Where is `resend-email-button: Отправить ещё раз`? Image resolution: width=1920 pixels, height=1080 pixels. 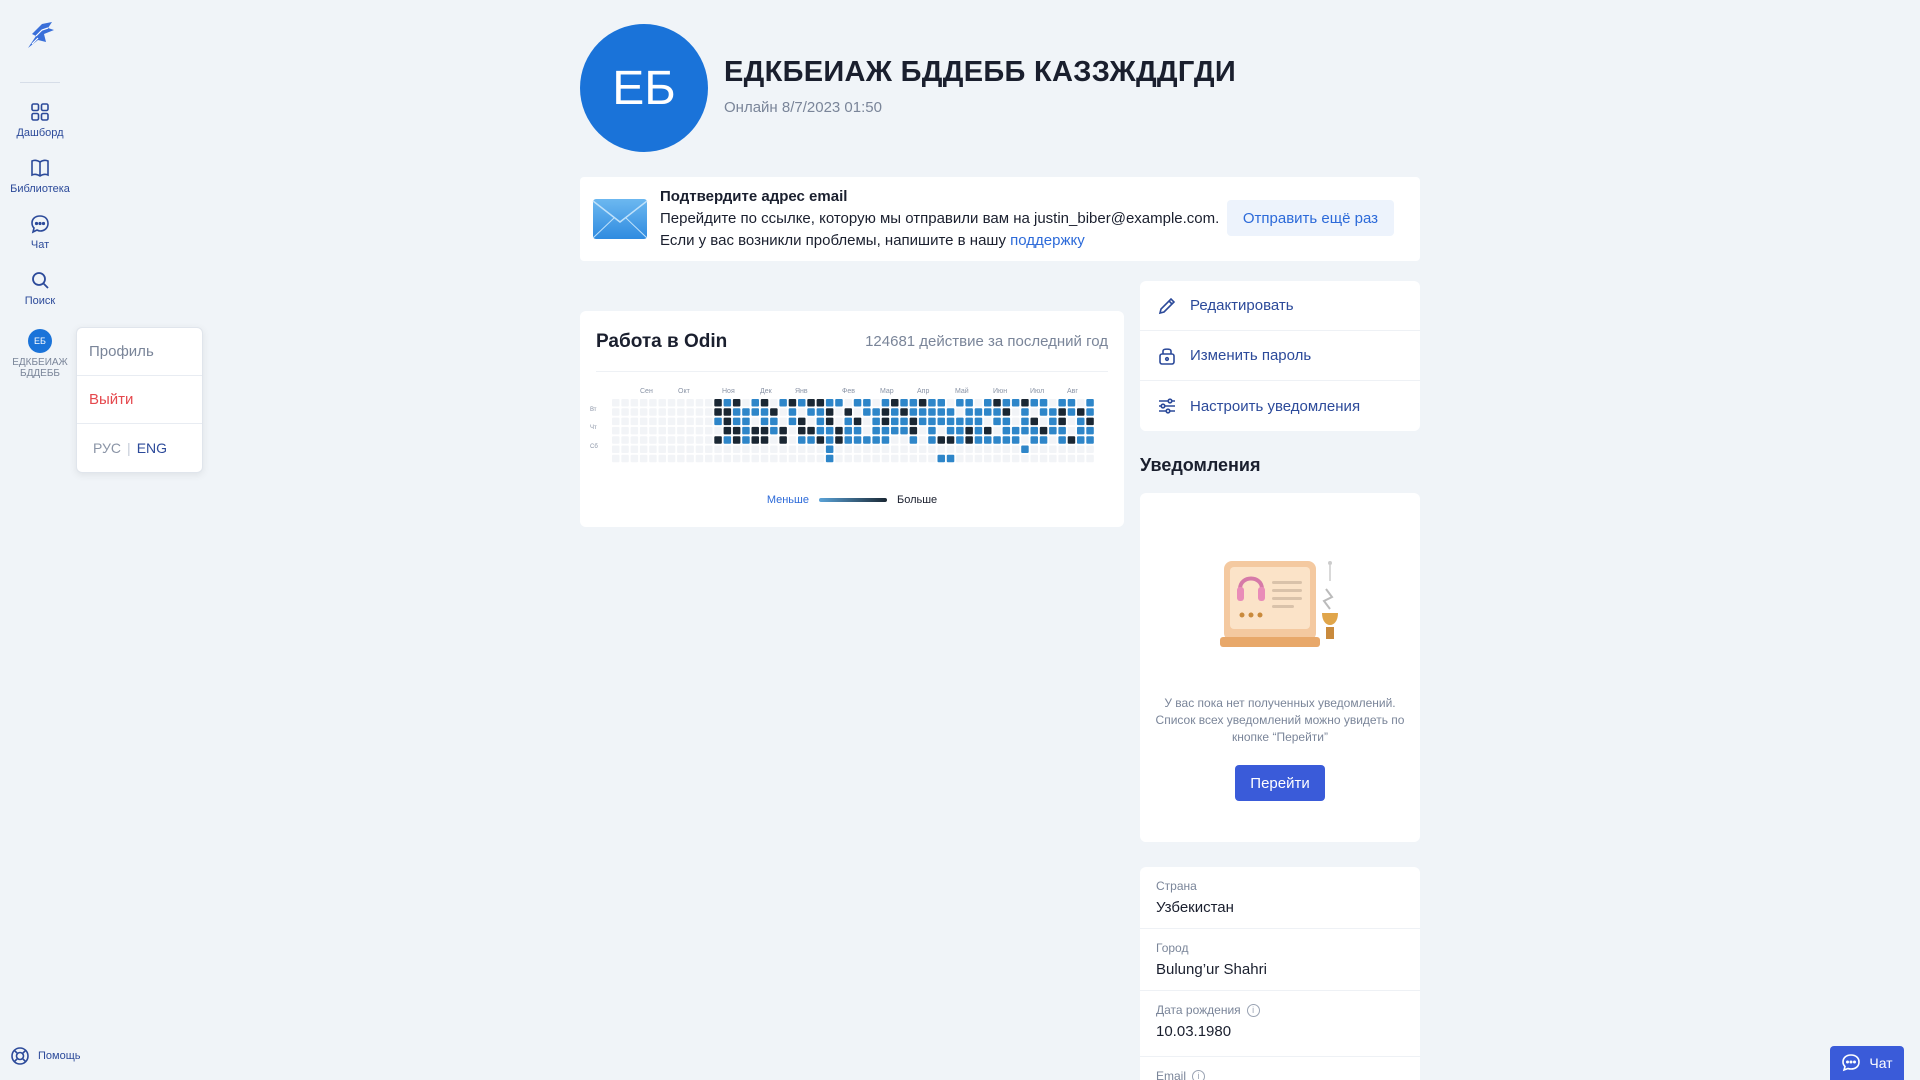
resend-email-button: Отправить ещё раз is located at coordinates (1310, 218).